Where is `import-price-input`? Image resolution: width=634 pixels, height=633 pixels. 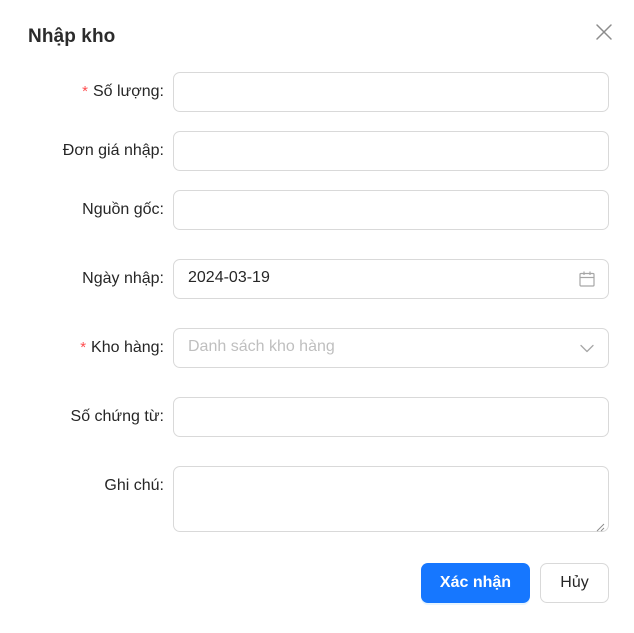 import-price-input is located at coordinates (391, 151).